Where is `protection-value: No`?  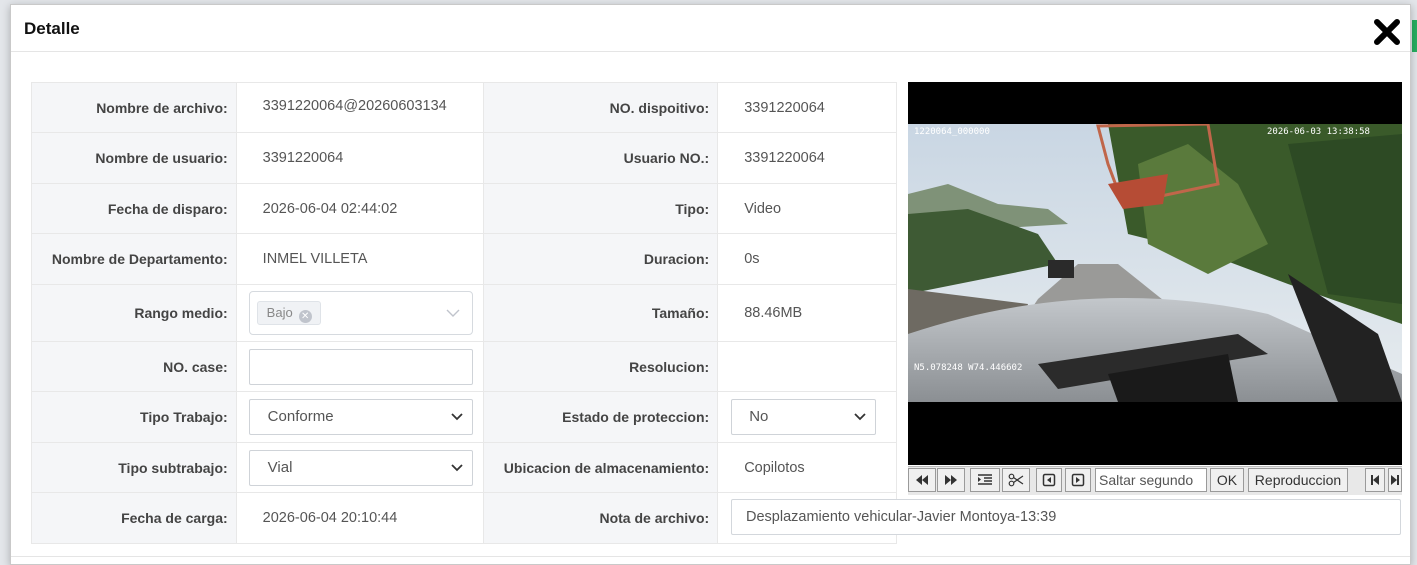
protection-value: No is located at coordinates (759, 416).